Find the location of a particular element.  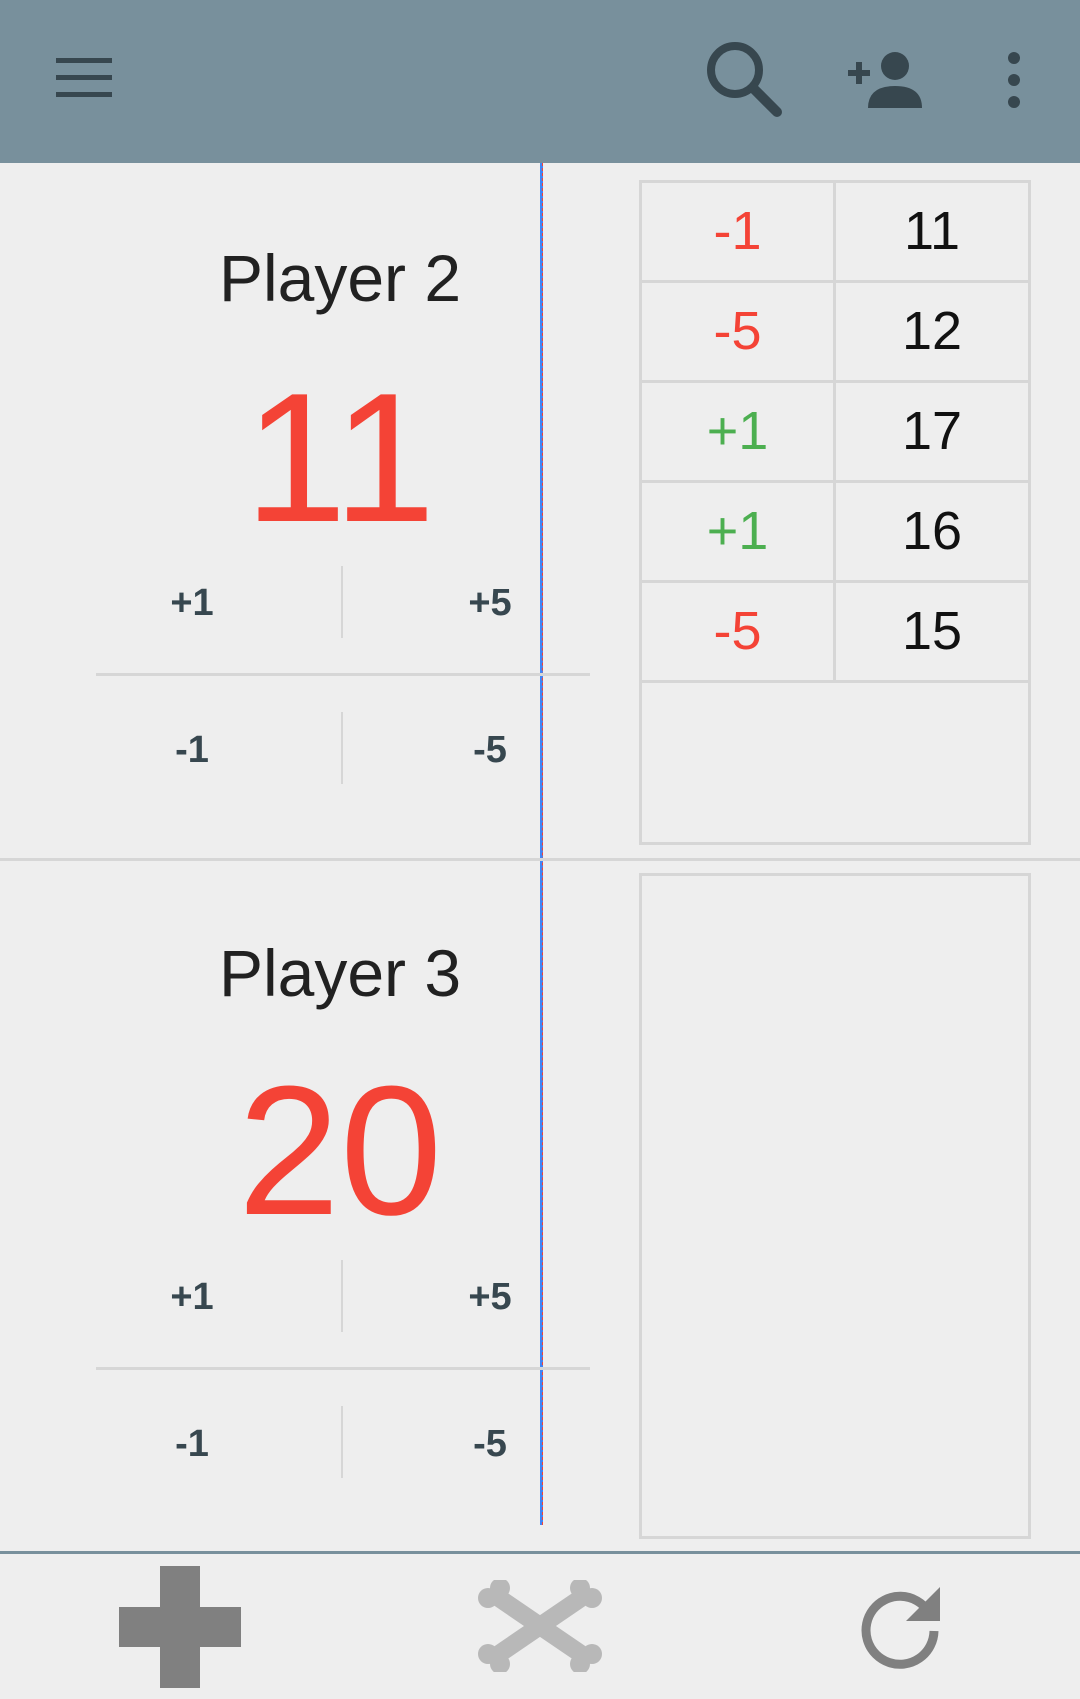

history-row: +1 17 is located at coordinates (835, 433).